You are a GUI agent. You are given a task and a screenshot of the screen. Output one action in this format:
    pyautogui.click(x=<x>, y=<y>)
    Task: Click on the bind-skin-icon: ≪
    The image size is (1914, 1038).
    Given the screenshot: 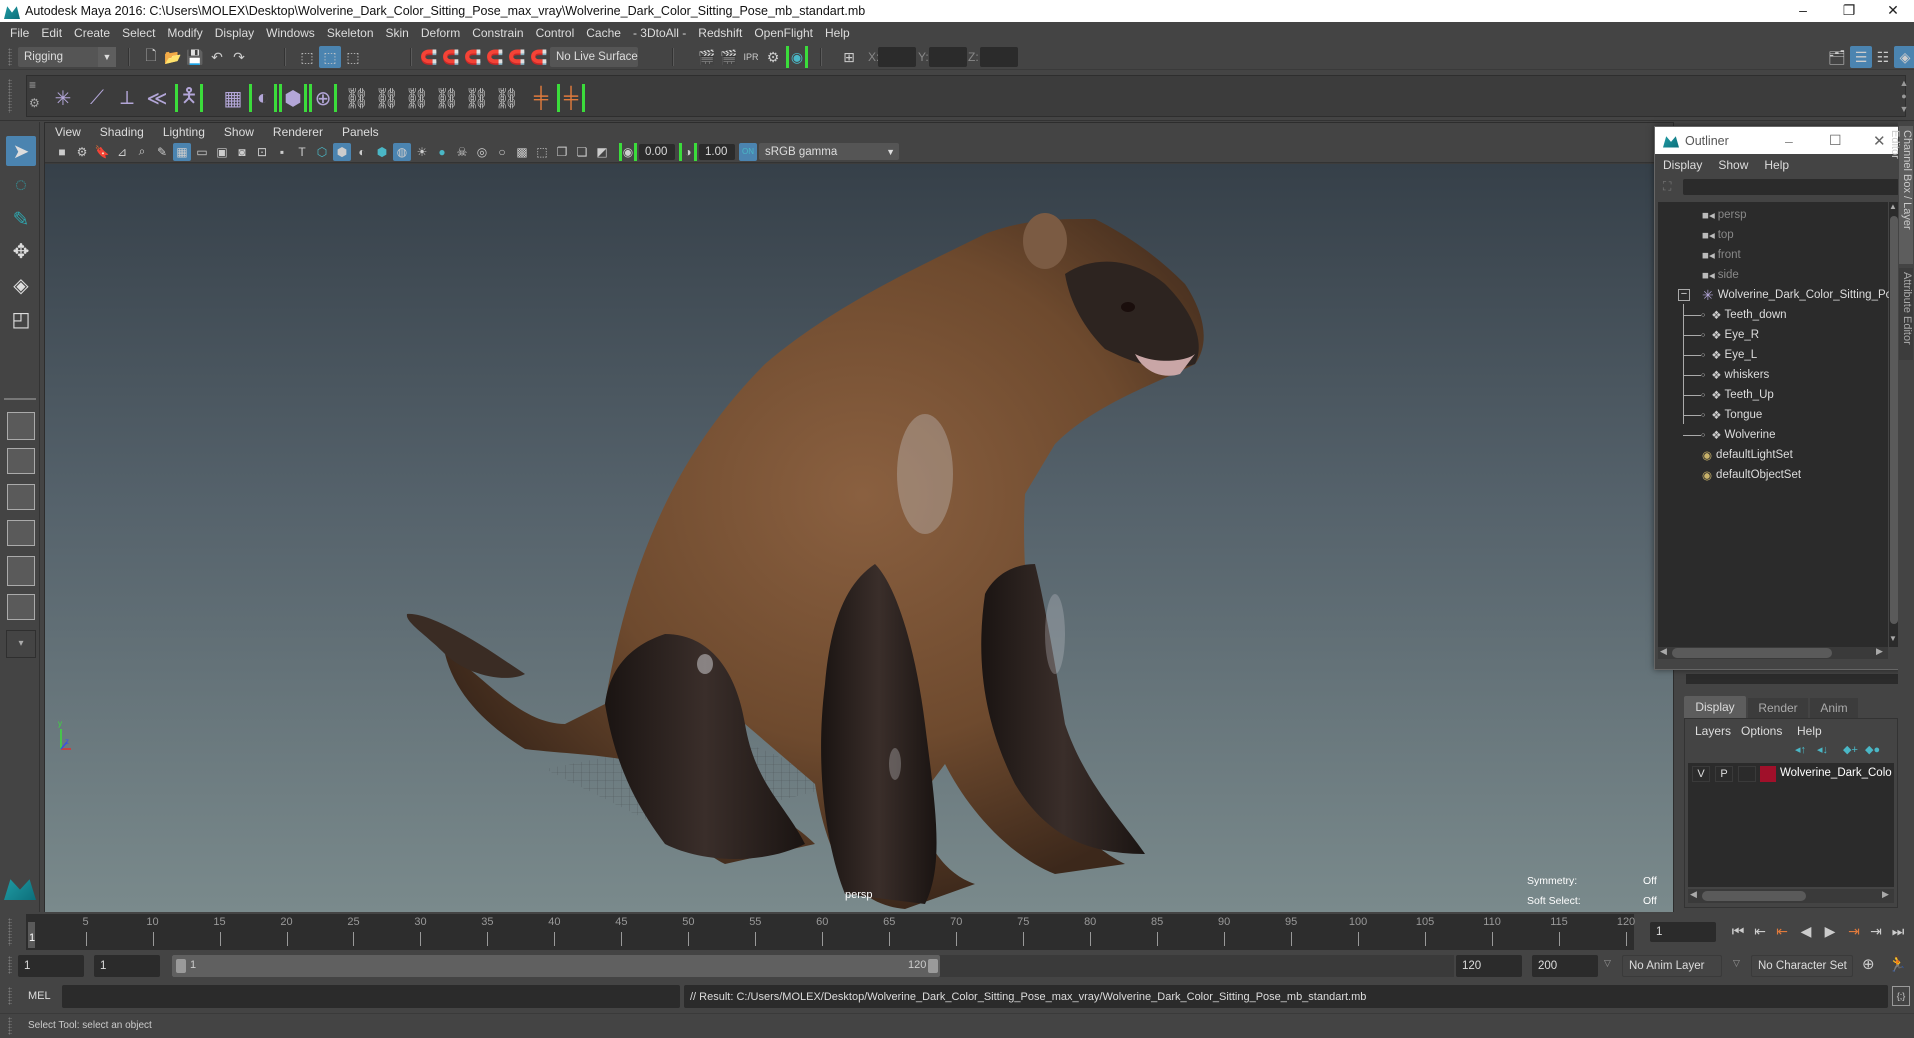 What is the action you would take?
    pyautogui.click(x=157, y=98)
    